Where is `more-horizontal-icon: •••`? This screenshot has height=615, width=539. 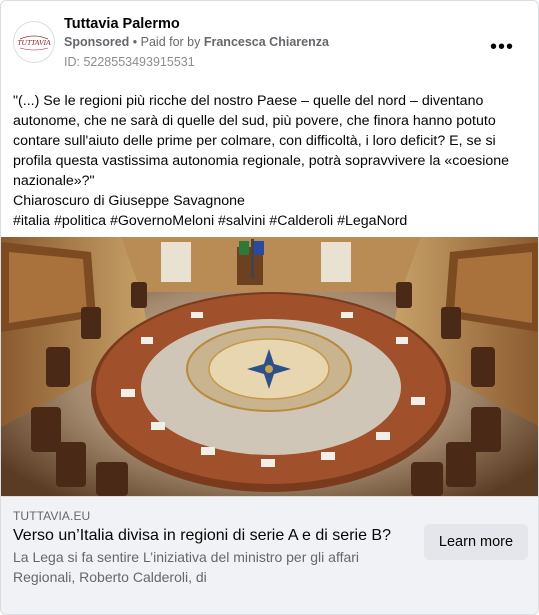
more-horizontal-icon: ••• is located at coordinates (502, 47).